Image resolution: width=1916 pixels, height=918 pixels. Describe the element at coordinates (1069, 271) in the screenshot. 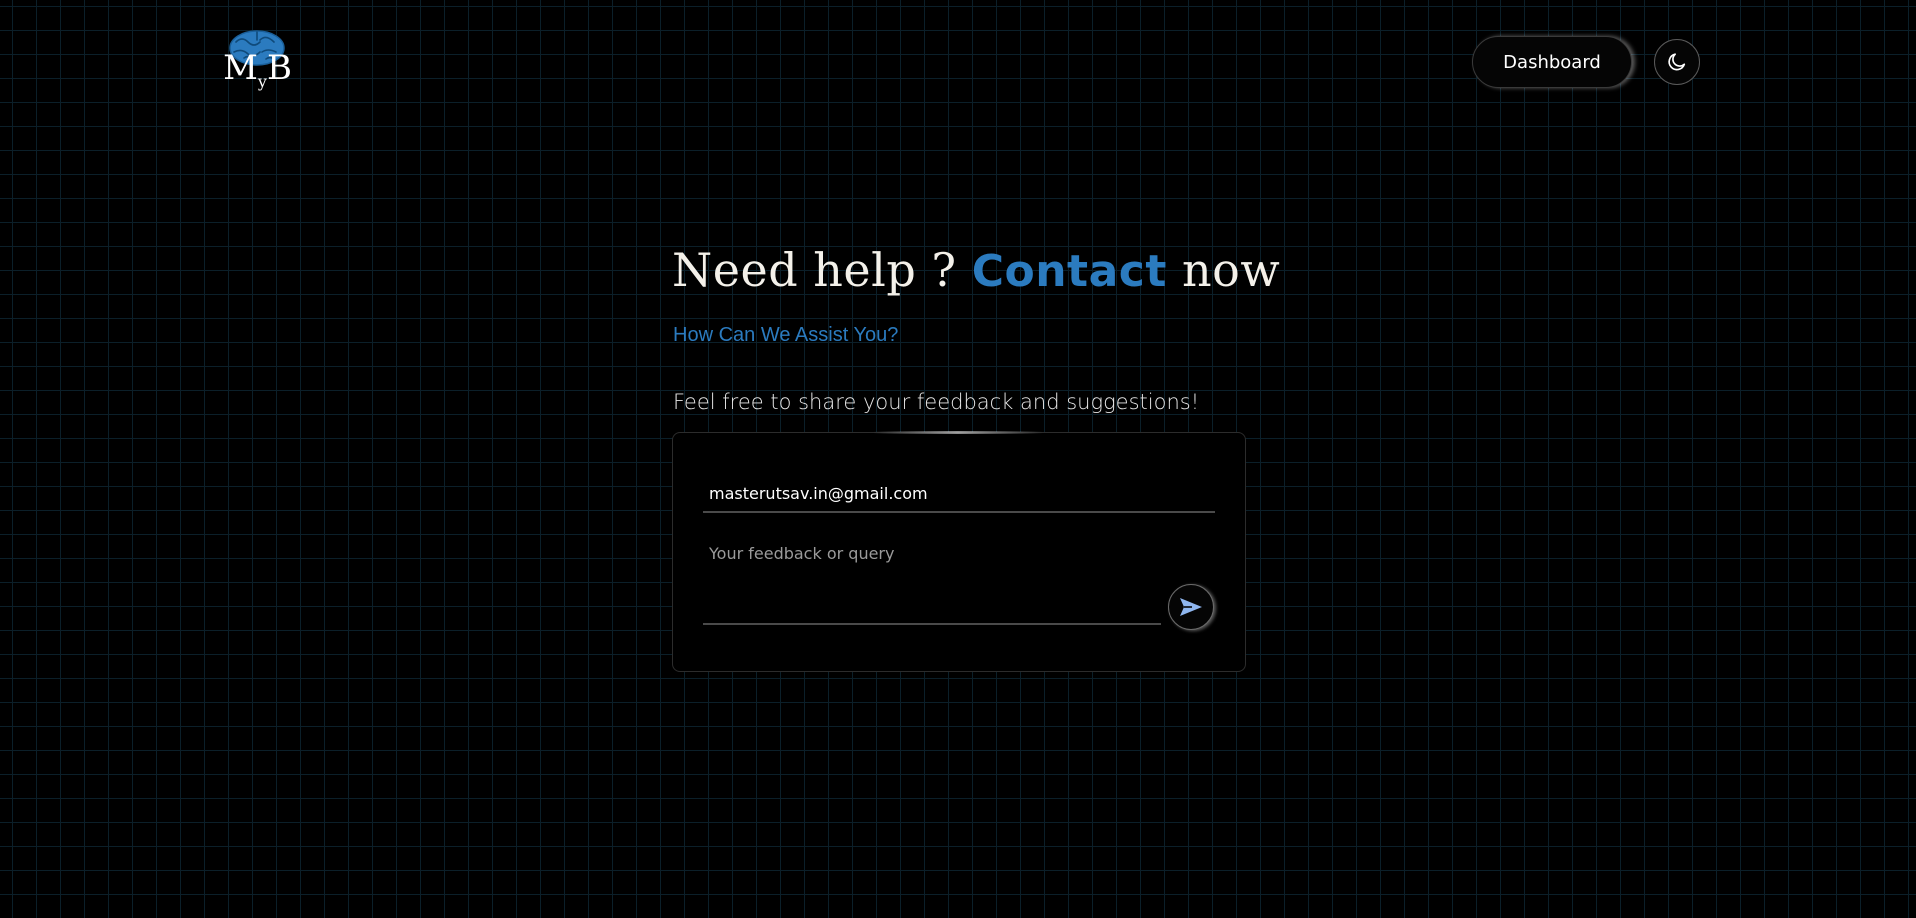

I see `heading-accent: Contact` at that location.